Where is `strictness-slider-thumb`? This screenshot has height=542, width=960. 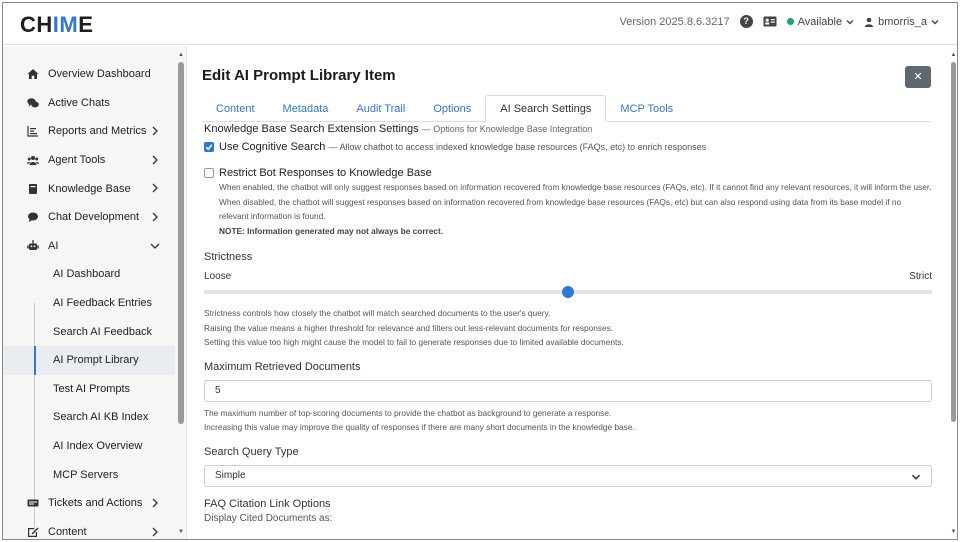
strictness-slider-thumb is located at coordinates (568, 292).